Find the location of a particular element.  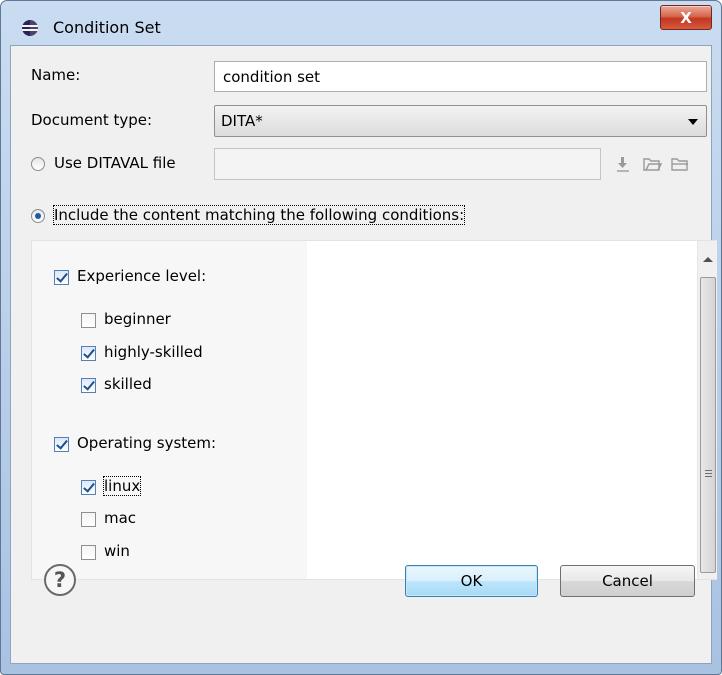

experience-level-label: Experience level: is located at coordinates (141, 276).